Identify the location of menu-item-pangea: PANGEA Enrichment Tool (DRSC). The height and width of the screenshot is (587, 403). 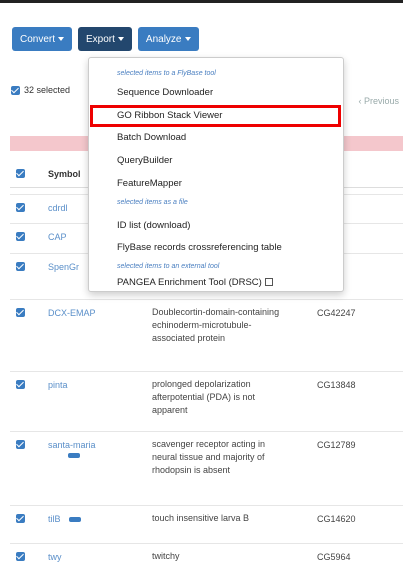
(195, 282).